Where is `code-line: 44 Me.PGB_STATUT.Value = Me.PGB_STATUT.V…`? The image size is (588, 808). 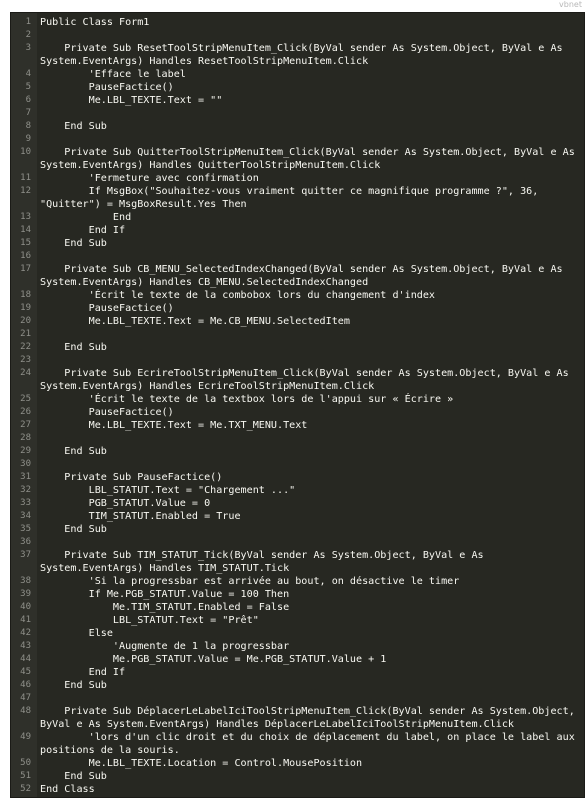
code-line: 44 Me.PGB_STATUT.Value = Me.PGB_STATUT.V… is located at coordinates (297, 659).